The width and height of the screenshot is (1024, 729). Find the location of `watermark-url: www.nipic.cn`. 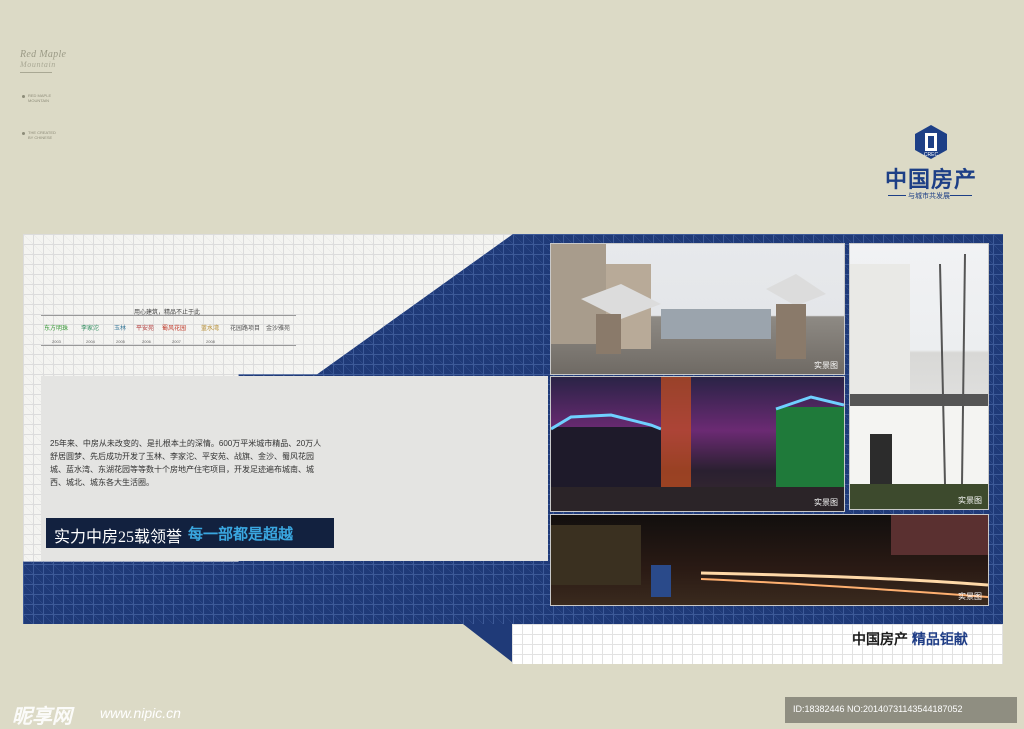

watermark-url: www.nipic.cn is located at coordinates (140, 713).